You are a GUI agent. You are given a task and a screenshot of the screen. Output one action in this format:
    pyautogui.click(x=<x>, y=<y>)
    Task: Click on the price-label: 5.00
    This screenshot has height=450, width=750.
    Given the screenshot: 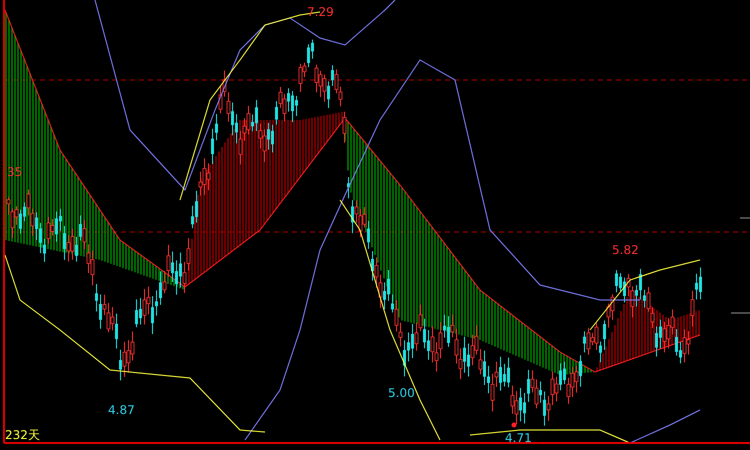 What is the action you would take?
    pyautogui.click(x=401, y=393)
    